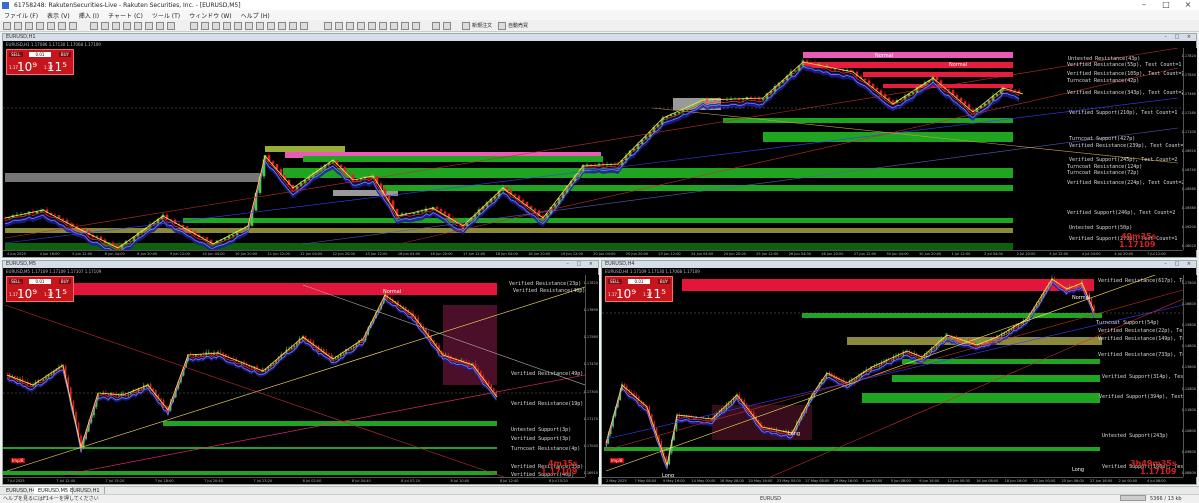 This screenshot has width=1199, height=503. What do you see at coordinates (205, 26) in the screenshot?
I see `candlestick-icon` at bounding box center [205, 26].